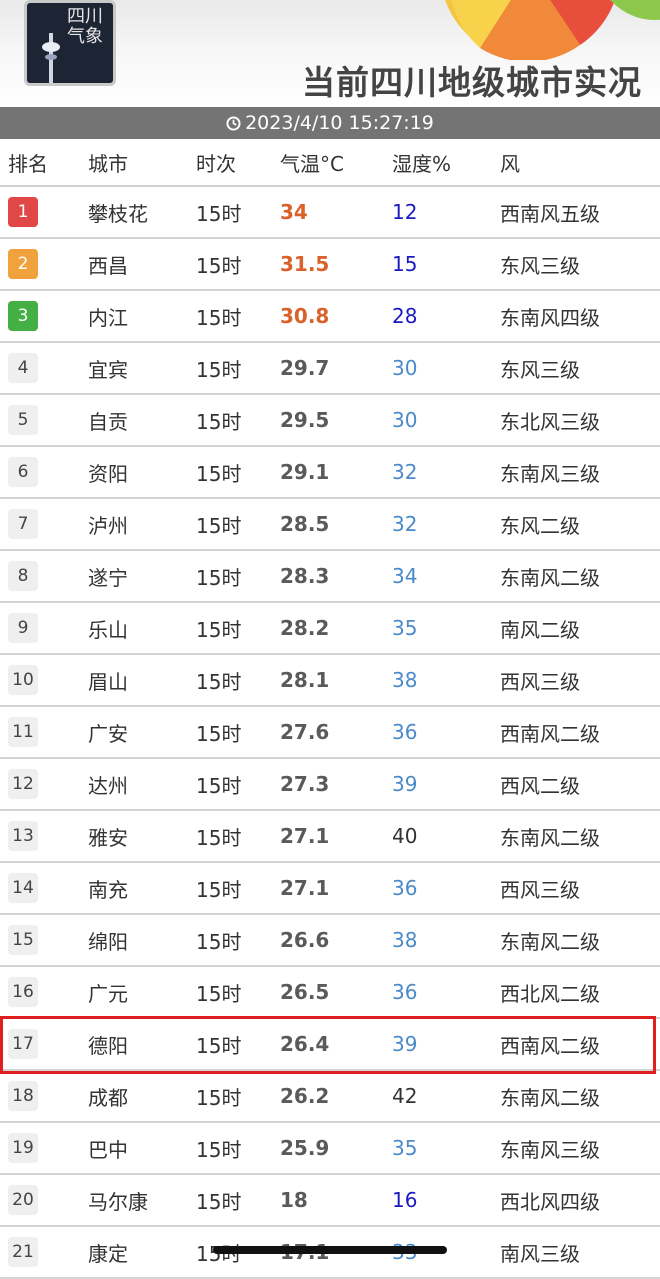  Describe the element at coordinates (23, 1148) in the screenshot. I see `rank-badge: 19` at that location.